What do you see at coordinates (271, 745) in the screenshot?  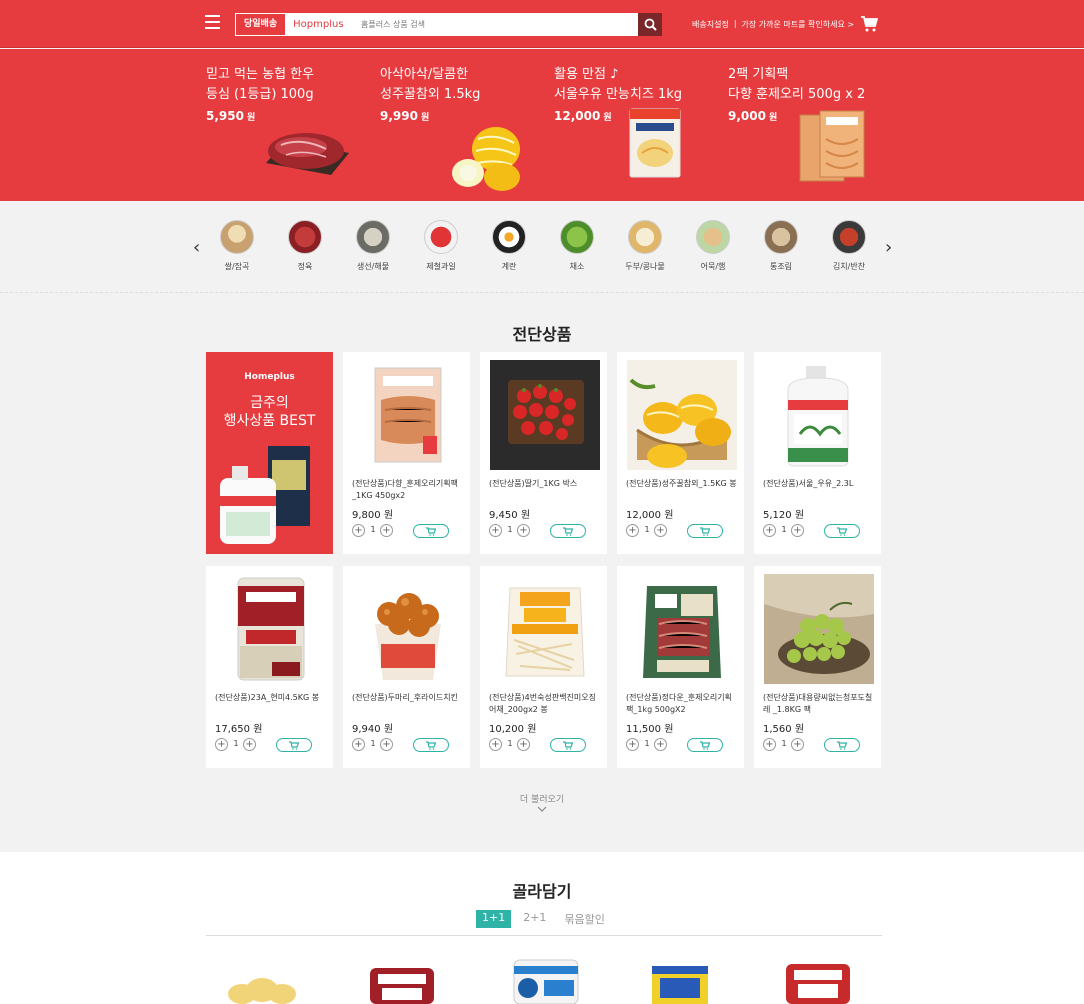 I see `product-controls: + 1 +` at bounding box center [271, 745].